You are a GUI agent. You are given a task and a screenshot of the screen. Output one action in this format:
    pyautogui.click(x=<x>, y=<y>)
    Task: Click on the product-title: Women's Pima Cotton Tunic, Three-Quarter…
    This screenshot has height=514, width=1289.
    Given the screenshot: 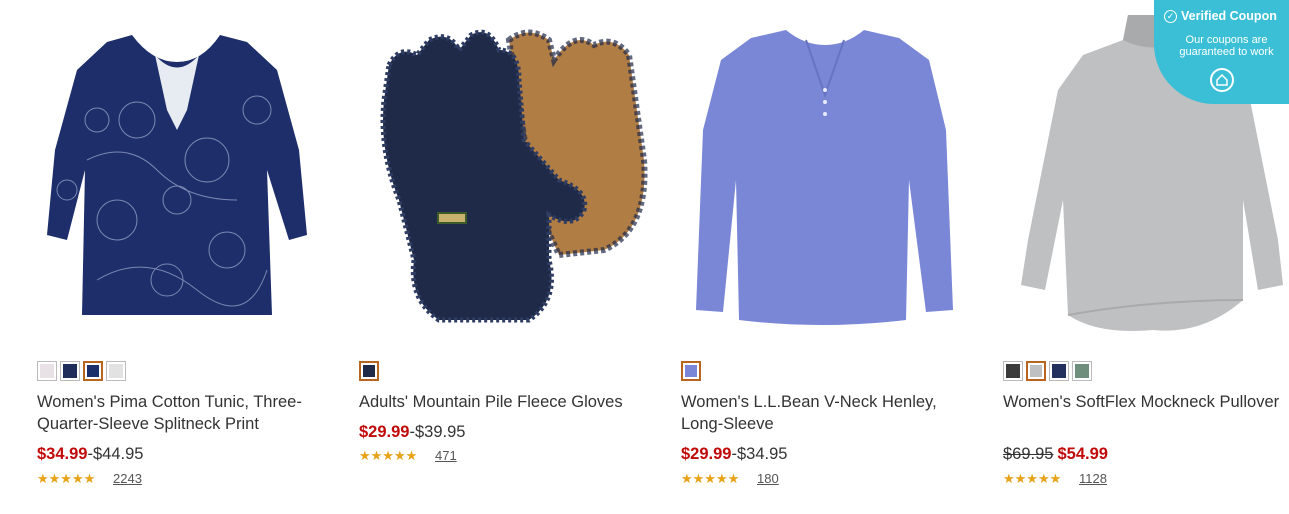 What is the action you would take?
    pyautogui.click(x=187, y=413)
    